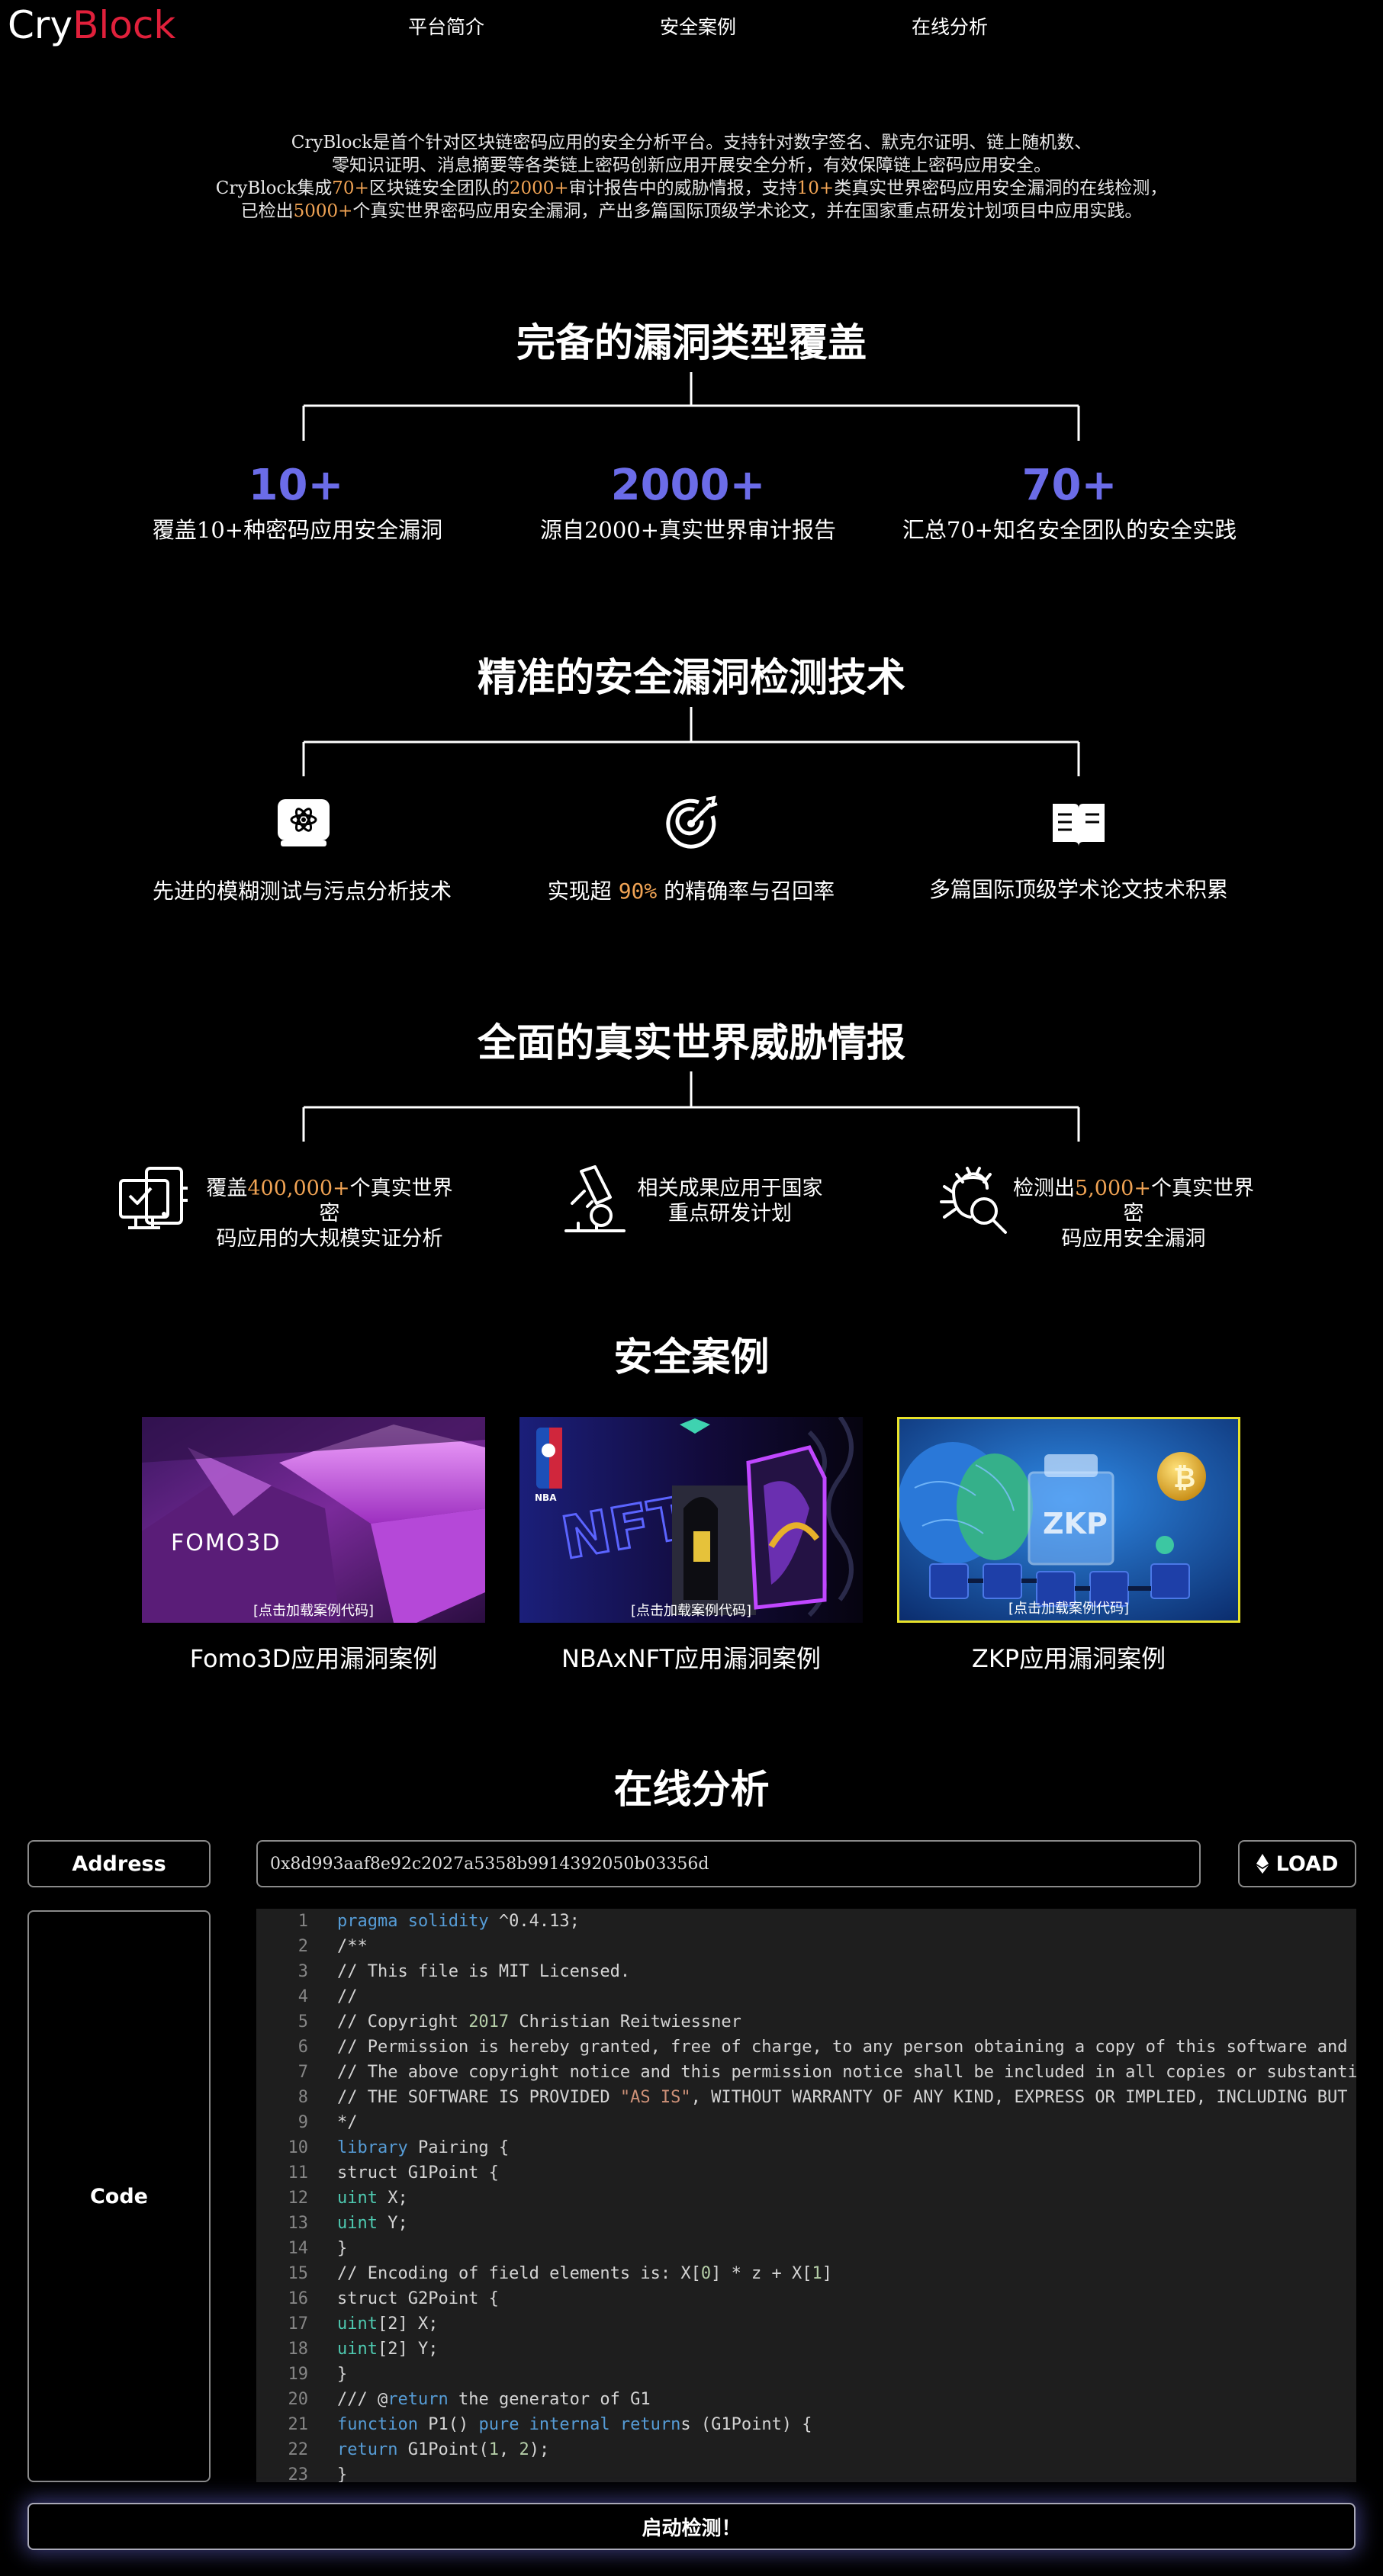  I want to click on coverage-title: 完备的漏洞类型覆盖, so click(691, 343).